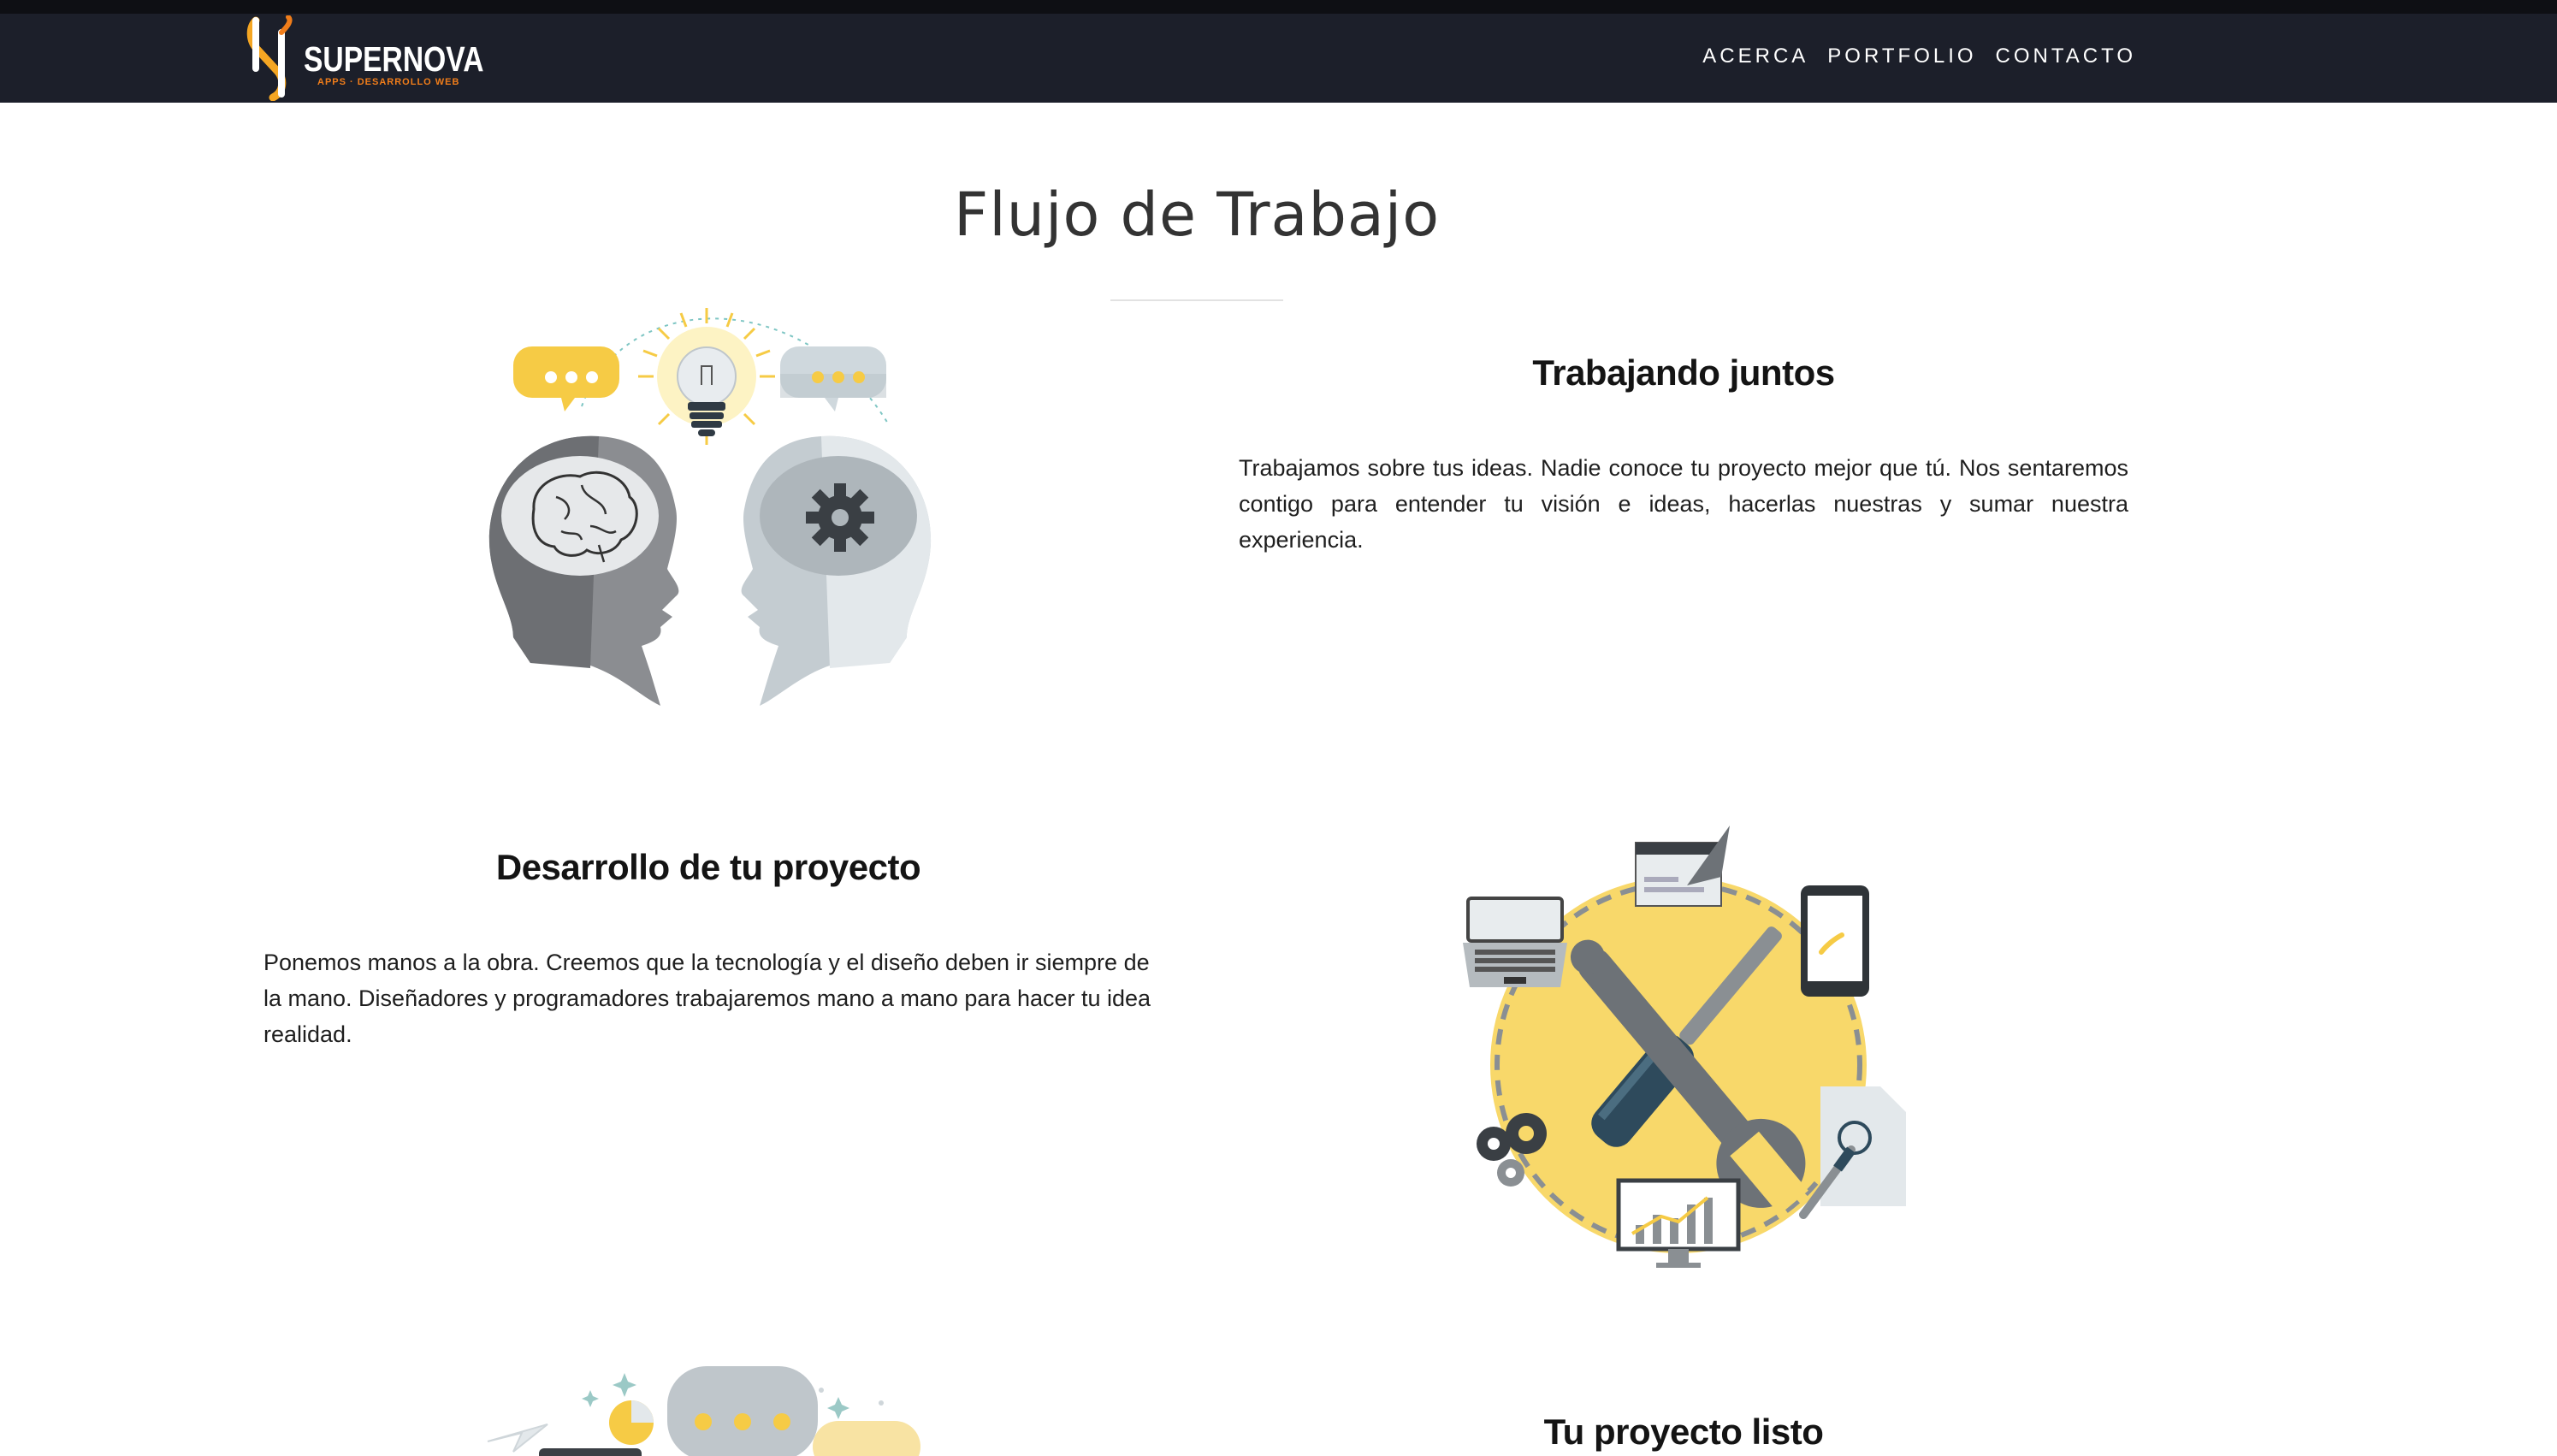 The height and width of the screenshot is (1456, 2557). Describe the element at coordinates (1684, 1047) in the screenshot. I see `tools-development-illustration` at that location.